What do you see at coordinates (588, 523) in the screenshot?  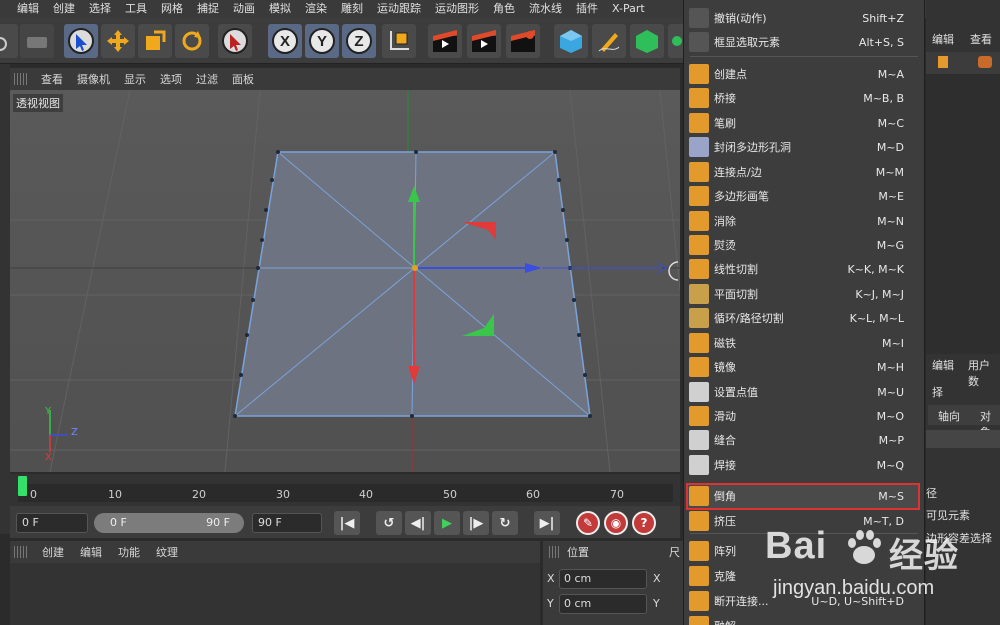 I see `record-button: ✎` at bounding box center [588, 523].